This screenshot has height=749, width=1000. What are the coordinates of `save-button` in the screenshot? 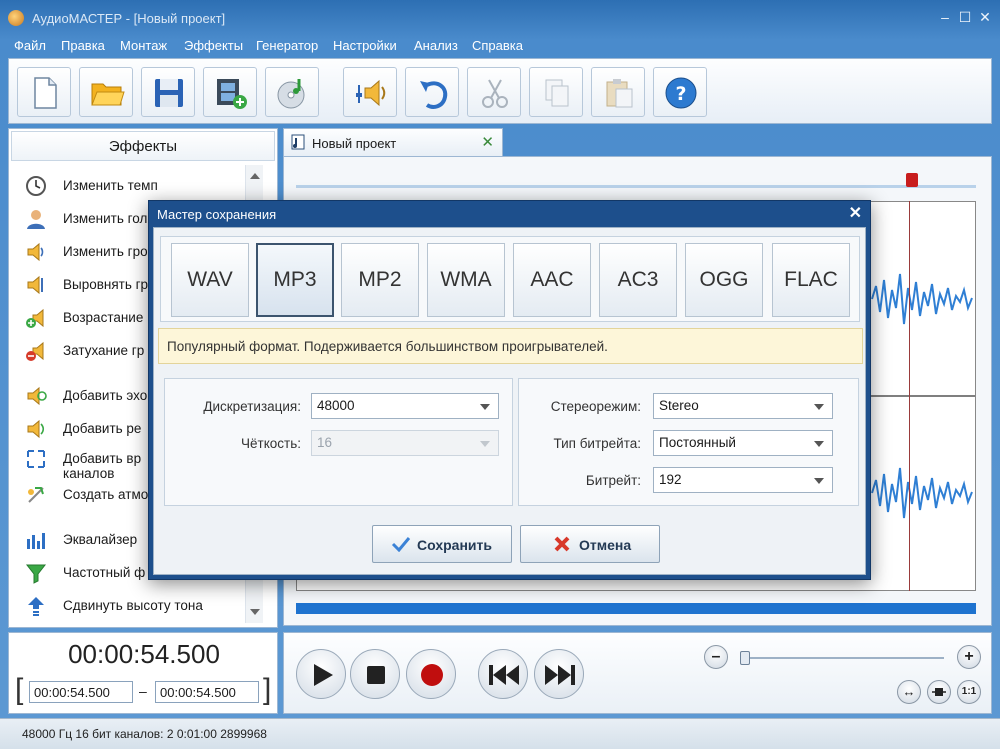 It's located at (168, 92).